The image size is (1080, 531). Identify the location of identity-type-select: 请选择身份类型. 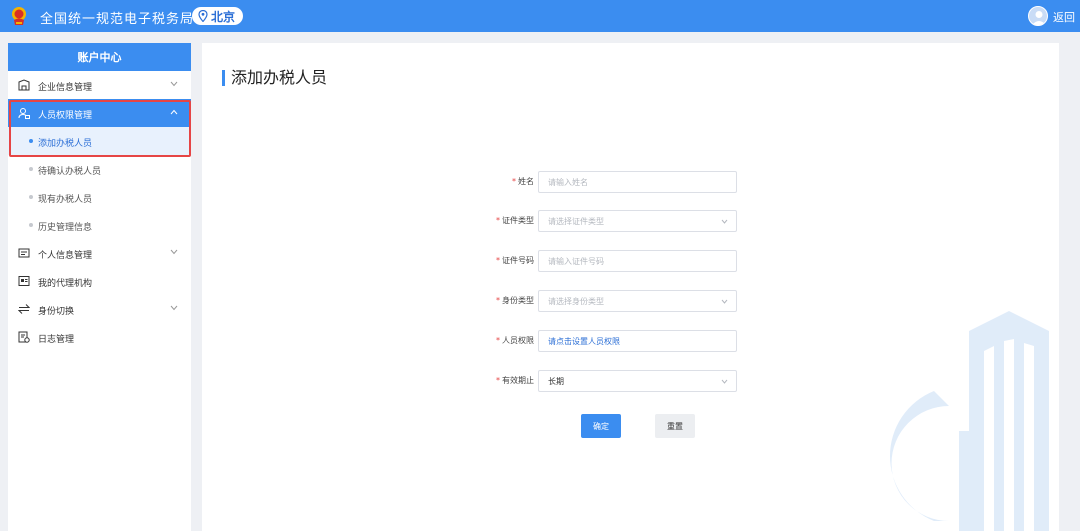
(637, 301).